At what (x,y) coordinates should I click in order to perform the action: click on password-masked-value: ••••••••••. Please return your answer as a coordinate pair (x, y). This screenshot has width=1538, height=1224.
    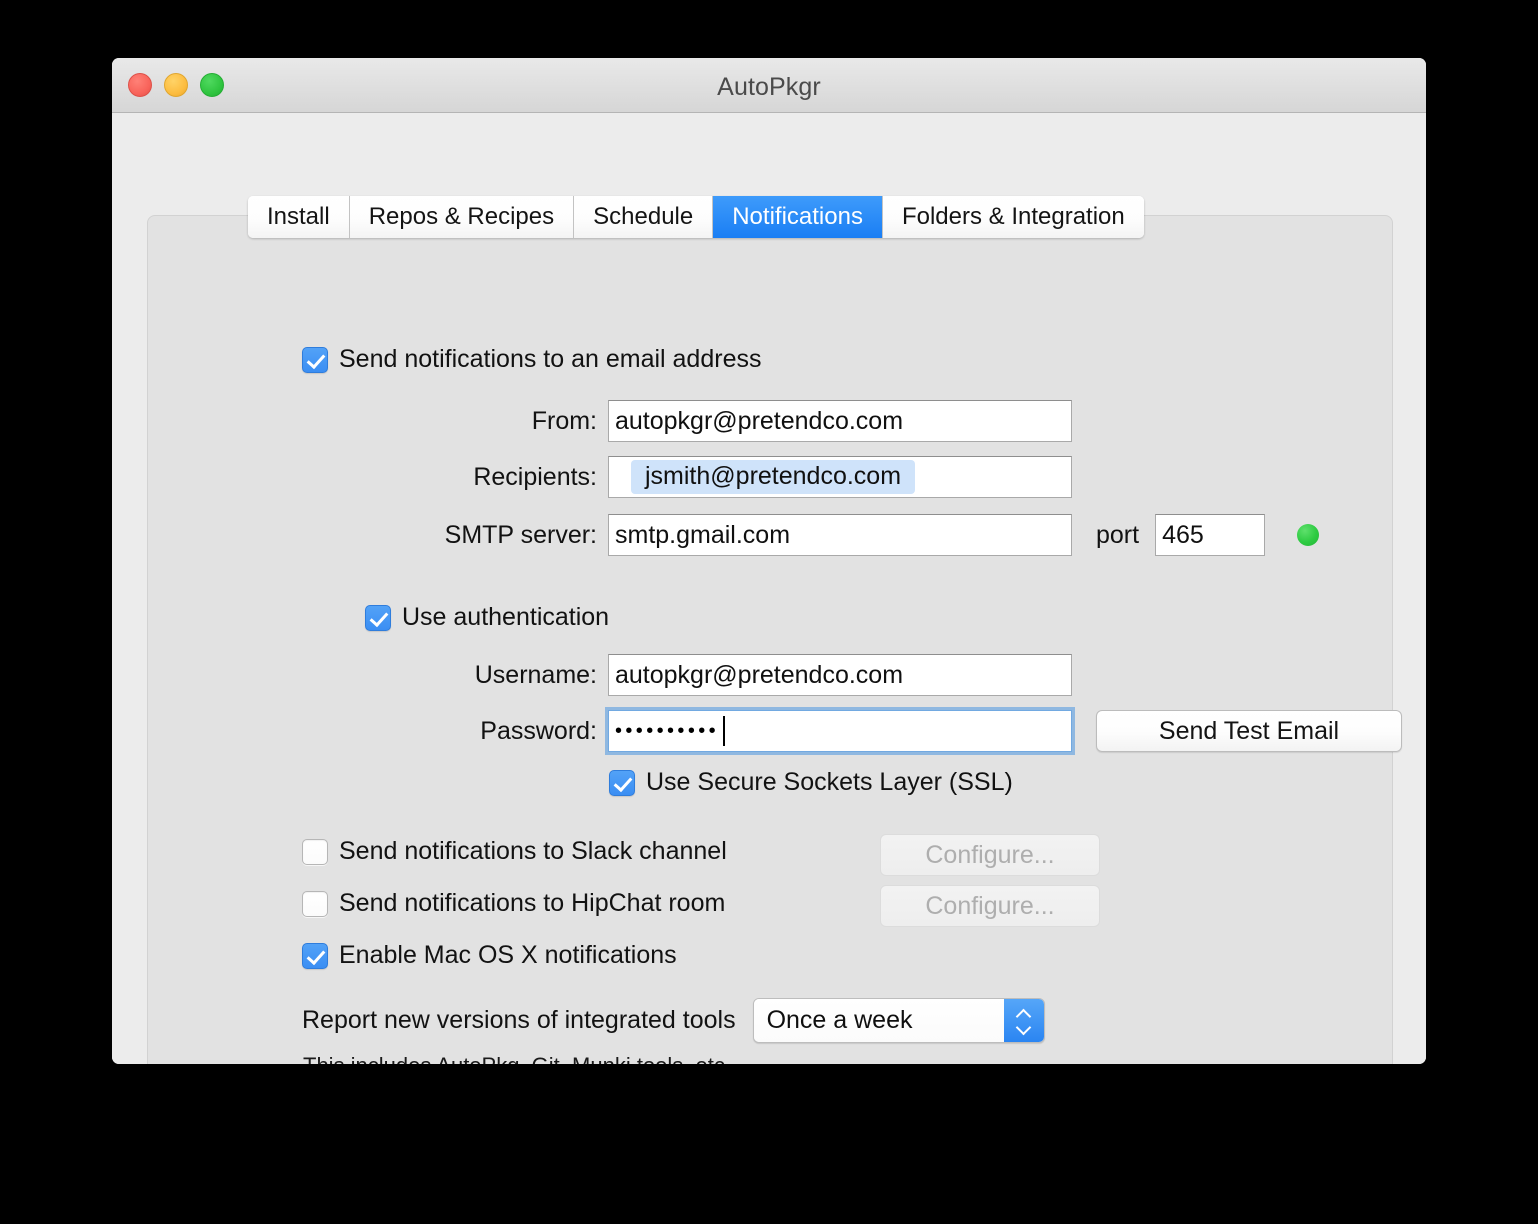
    Looking at the image, I should click on (667, 731).